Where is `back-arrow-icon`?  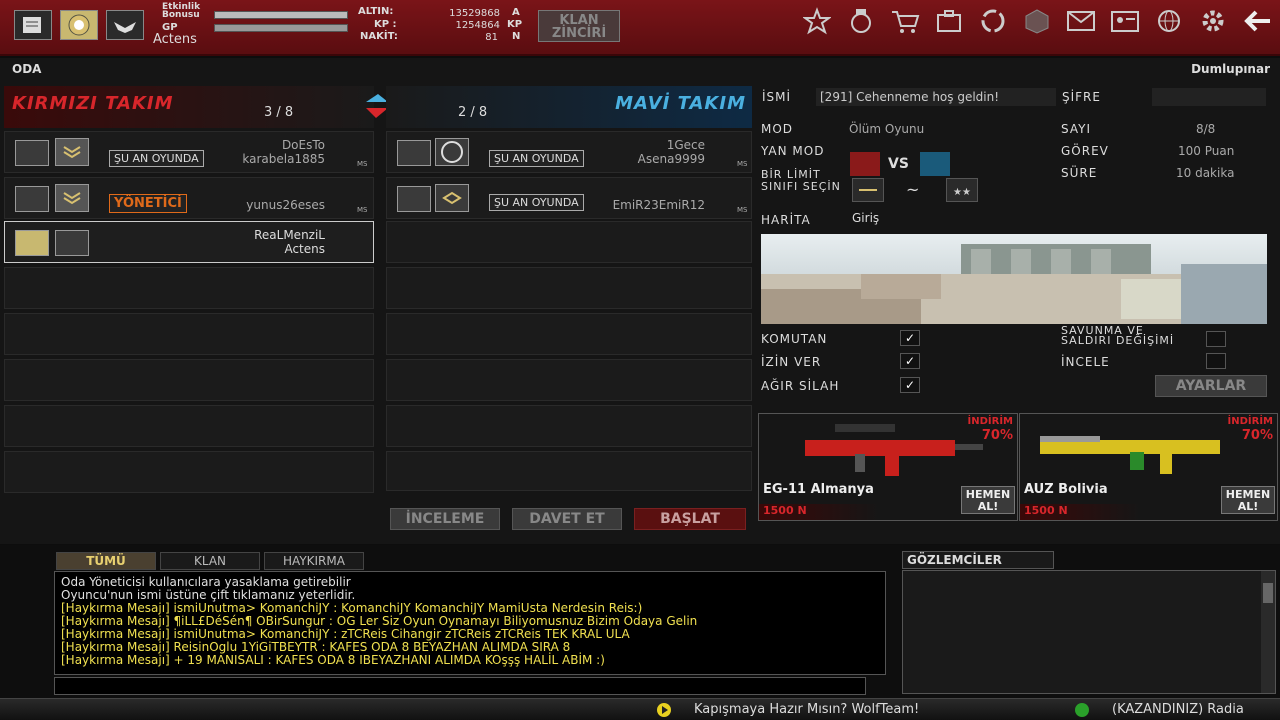
back-arrow-icon is located at coordinates (1257, 21).